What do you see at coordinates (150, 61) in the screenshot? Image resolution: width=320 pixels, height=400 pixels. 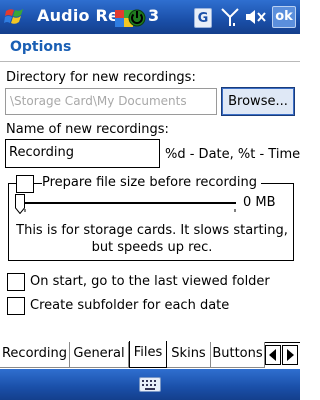 I see `header-divider` at bounding box center [150, 61].